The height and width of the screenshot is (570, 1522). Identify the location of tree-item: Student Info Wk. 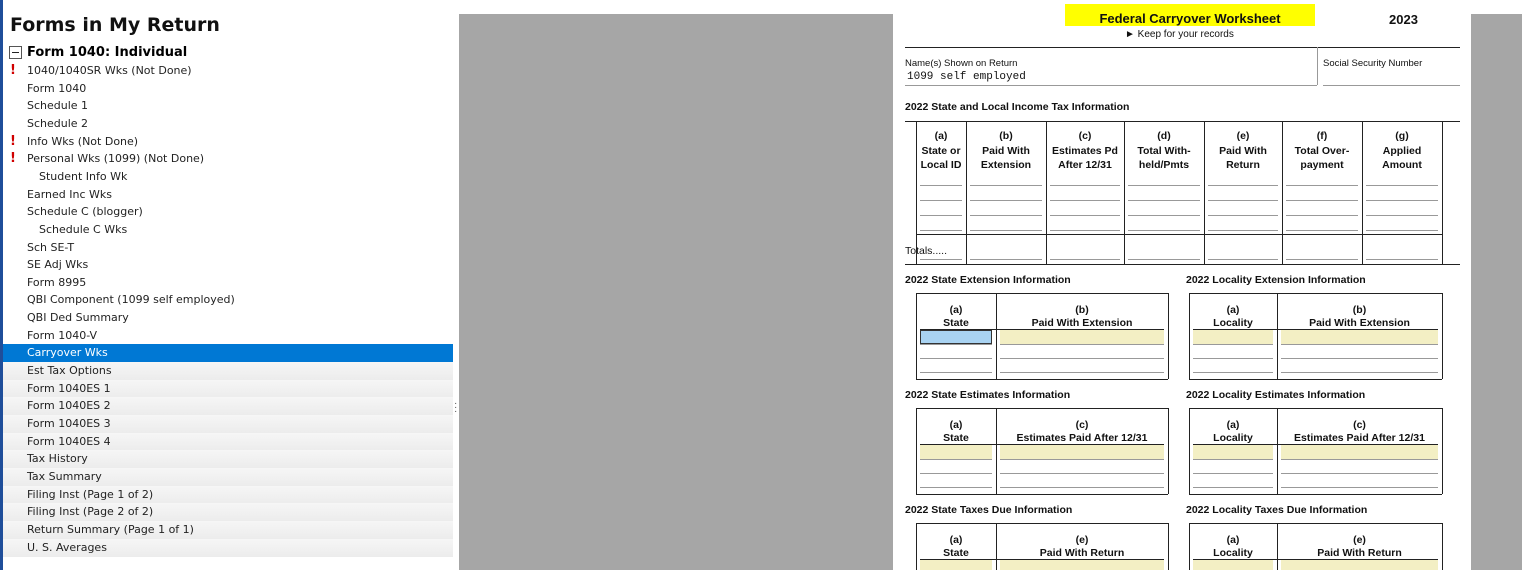
(228, 177).